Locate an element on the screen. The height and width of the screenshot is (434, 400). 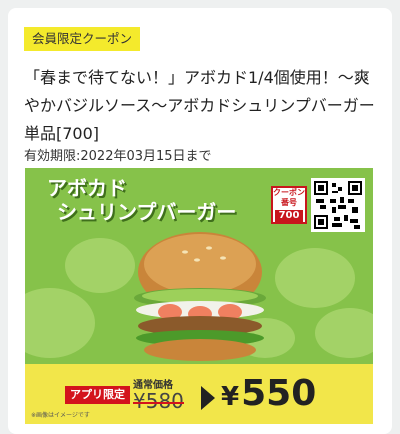
price-bar: アプリ限定 通常価格 ¥580 ¥550 ※画像はイメージです is located at coordinates (199, 394).